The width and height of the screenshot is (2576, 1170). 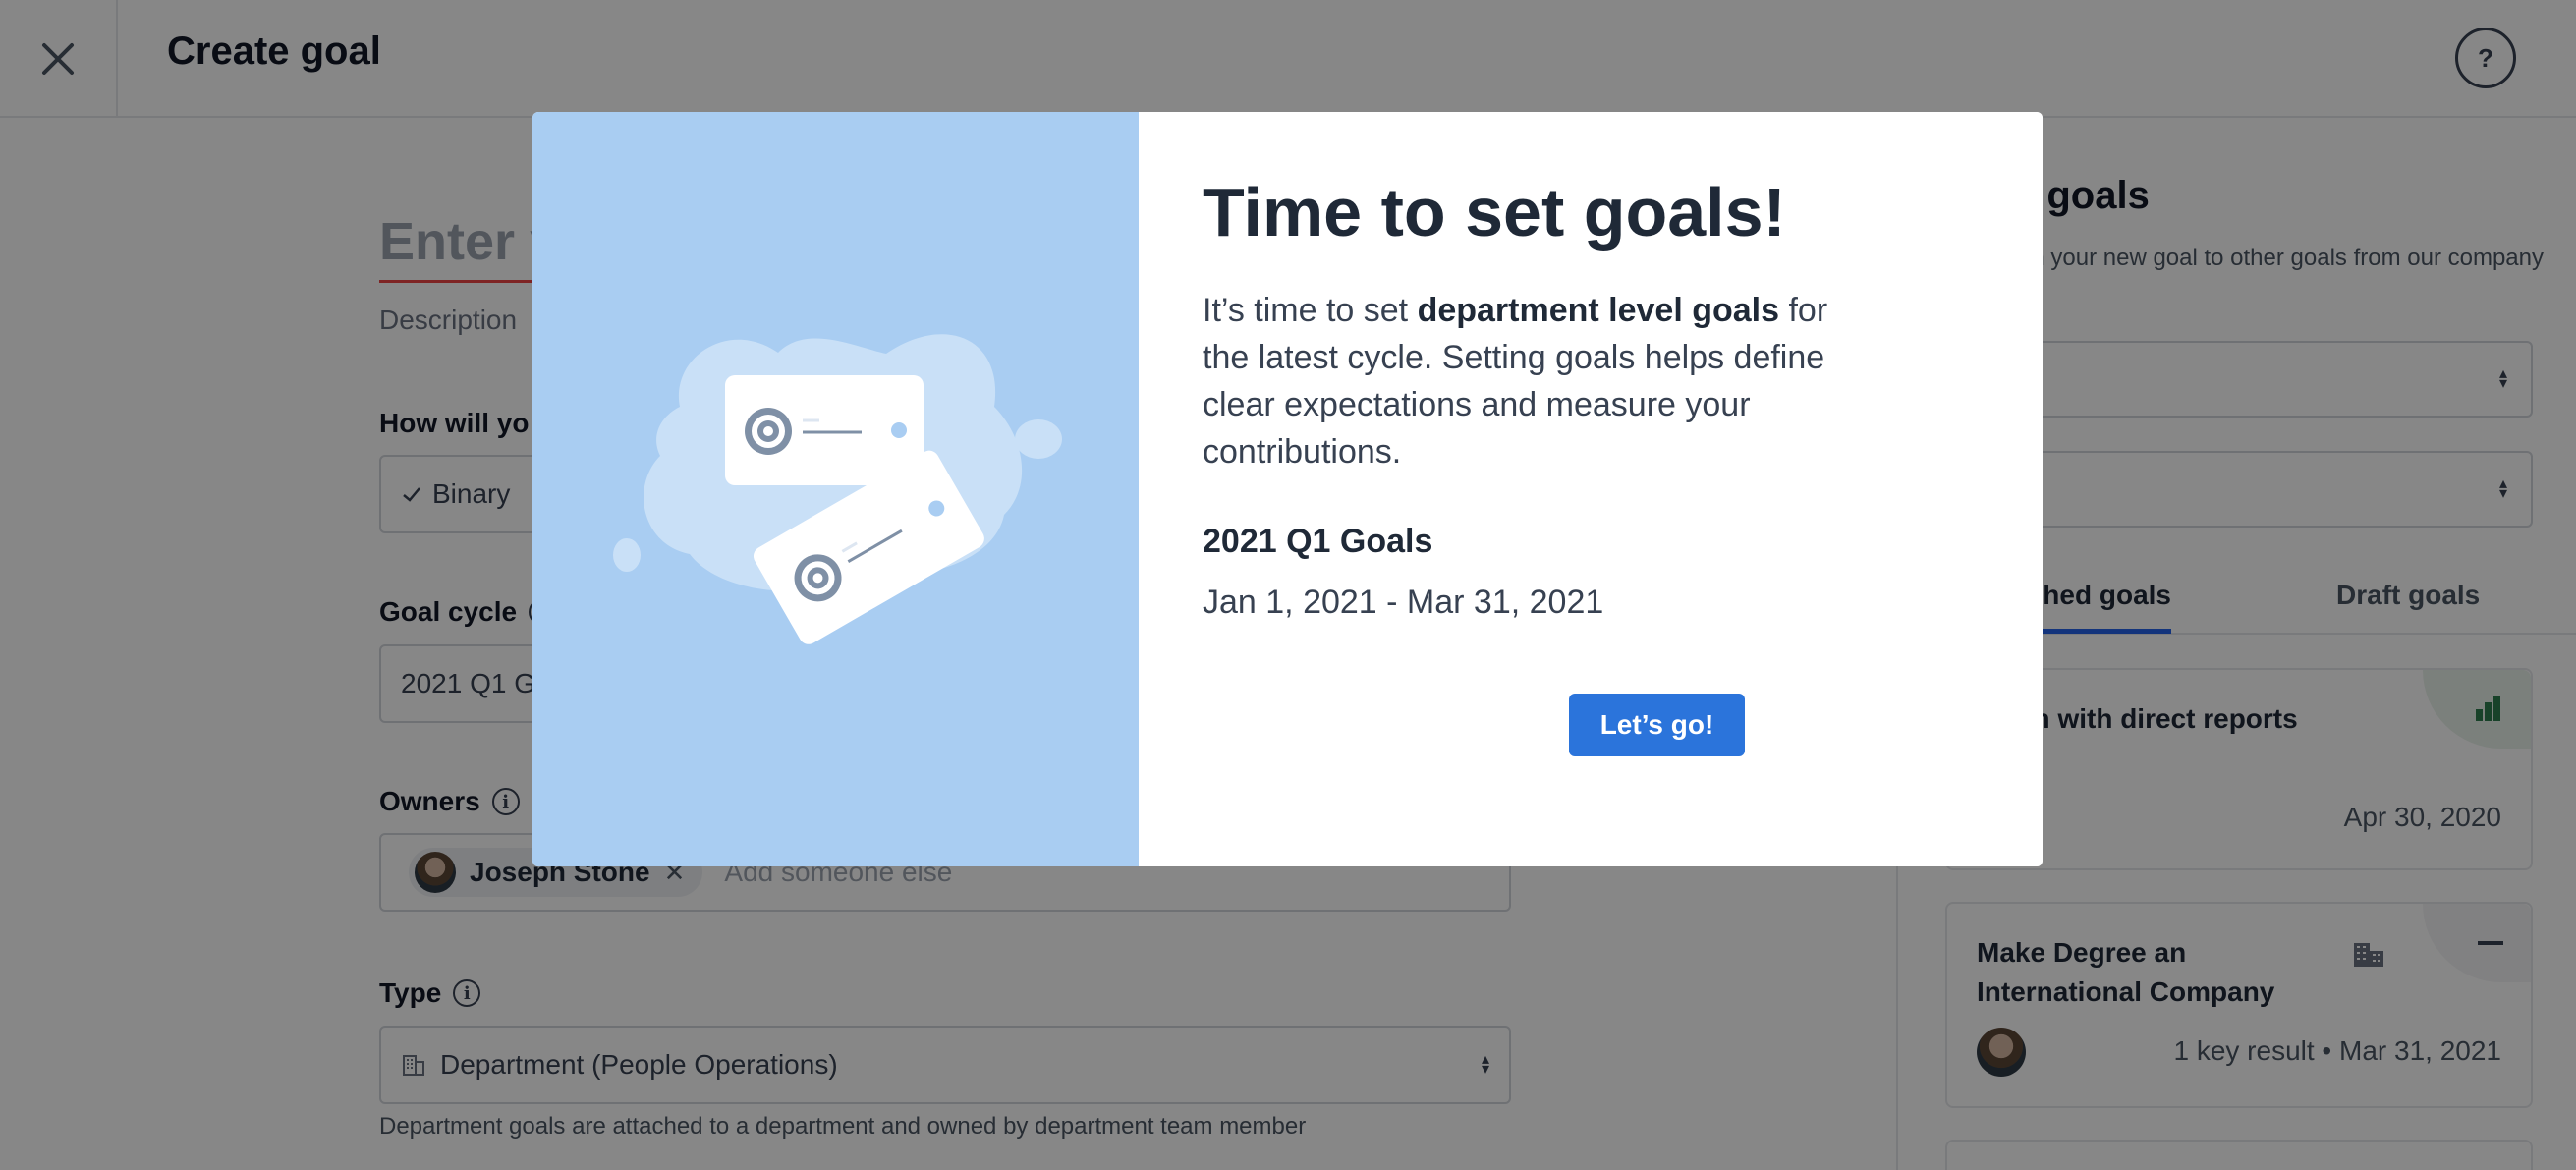 I want to click on modal-title: Time to set goals!, so click(x=1494, y=212).